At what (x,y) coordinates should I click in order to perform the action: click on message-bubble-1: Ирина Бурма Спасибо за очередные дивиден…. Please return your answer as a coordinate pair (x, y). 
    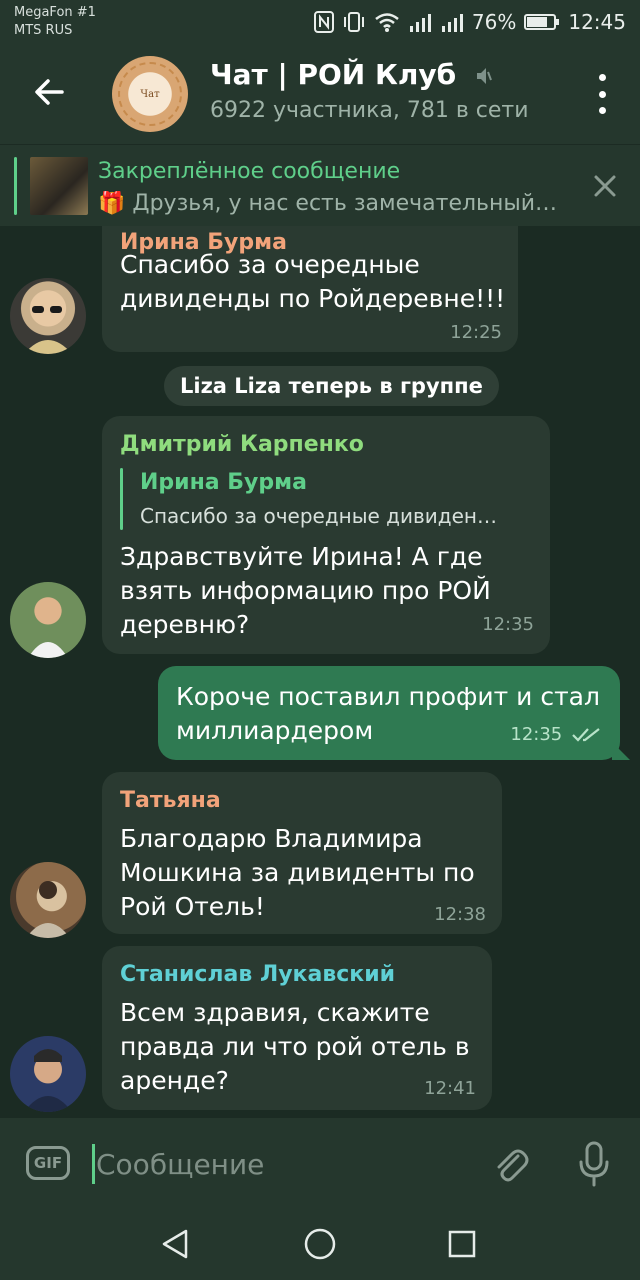
    Looking at the image, I should click on (310, 289).